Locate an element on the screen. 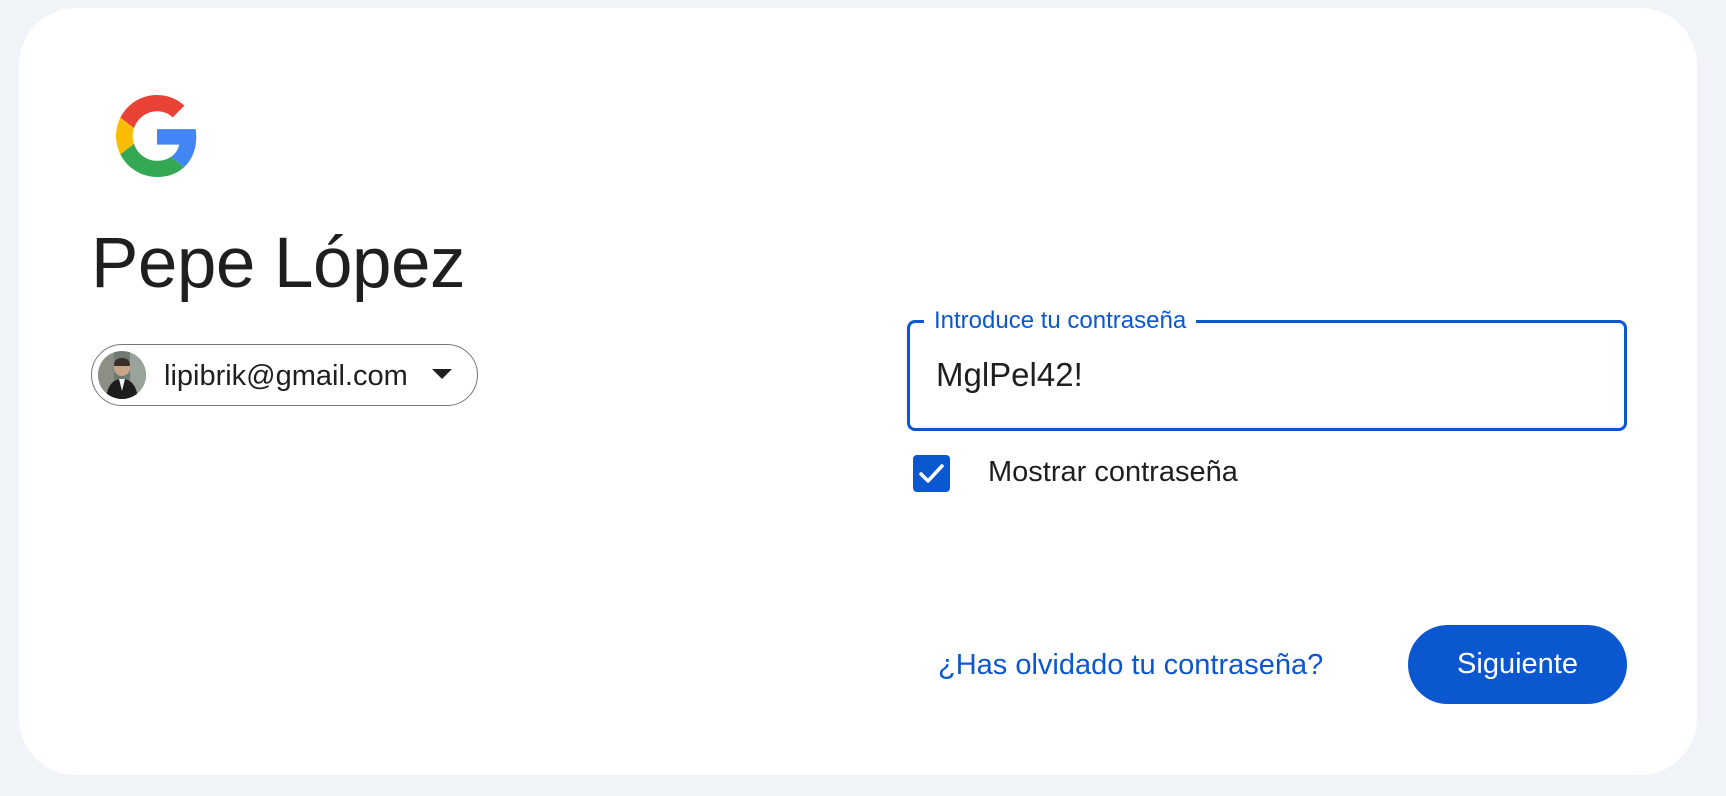 Image resolution: width=1726 pixels, height=796 pixels. account-email: lipibrik@gmail.com is located at coordinates (286, 376).